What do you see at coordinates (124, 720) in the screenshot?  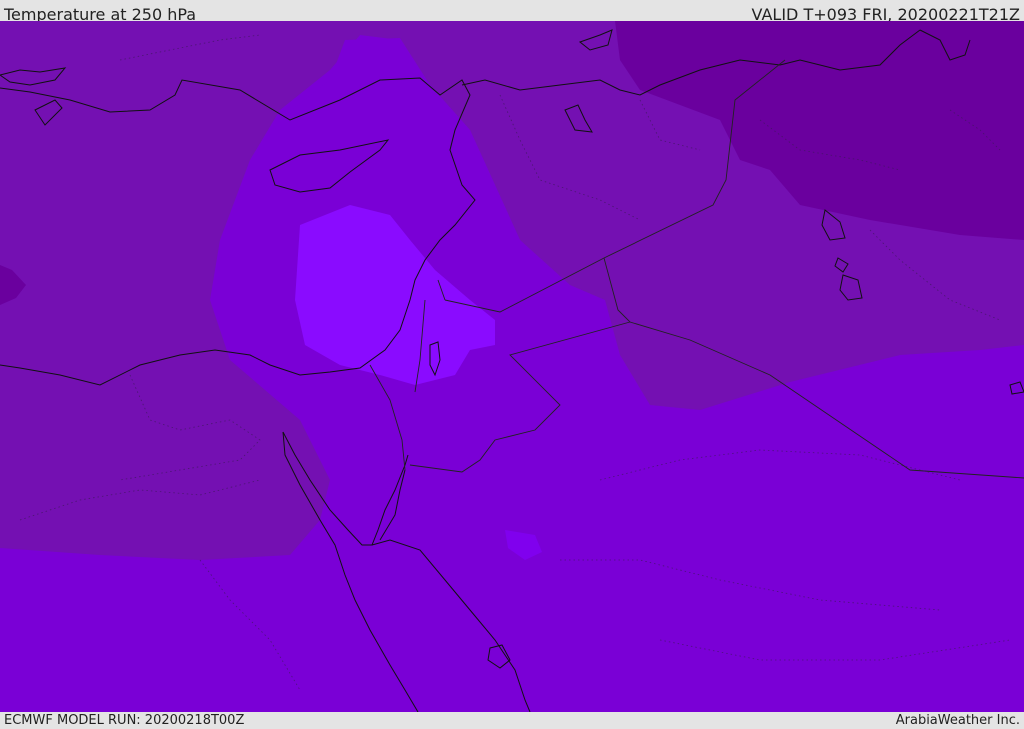 I see `model-run: ECMWF MODEL RUN: 20200218T00Z` at bounding box center [124, 720].